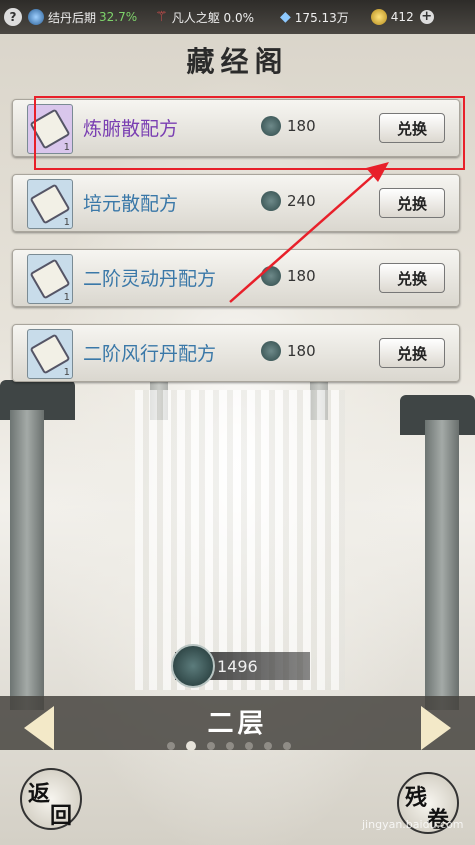  I want to click on fragments-label: 残, so click(416, 798).